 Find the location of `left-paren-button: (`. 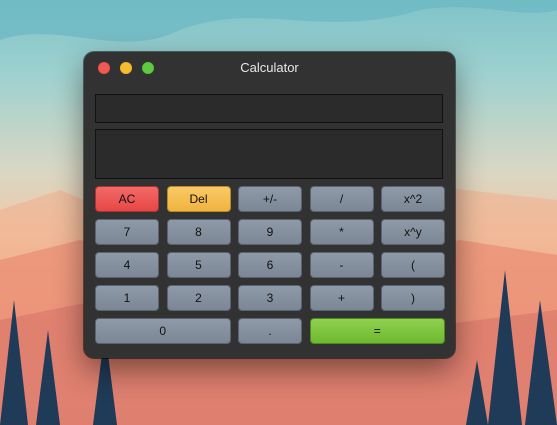

left-paren-button: ( is located at coordinates (413, 265).